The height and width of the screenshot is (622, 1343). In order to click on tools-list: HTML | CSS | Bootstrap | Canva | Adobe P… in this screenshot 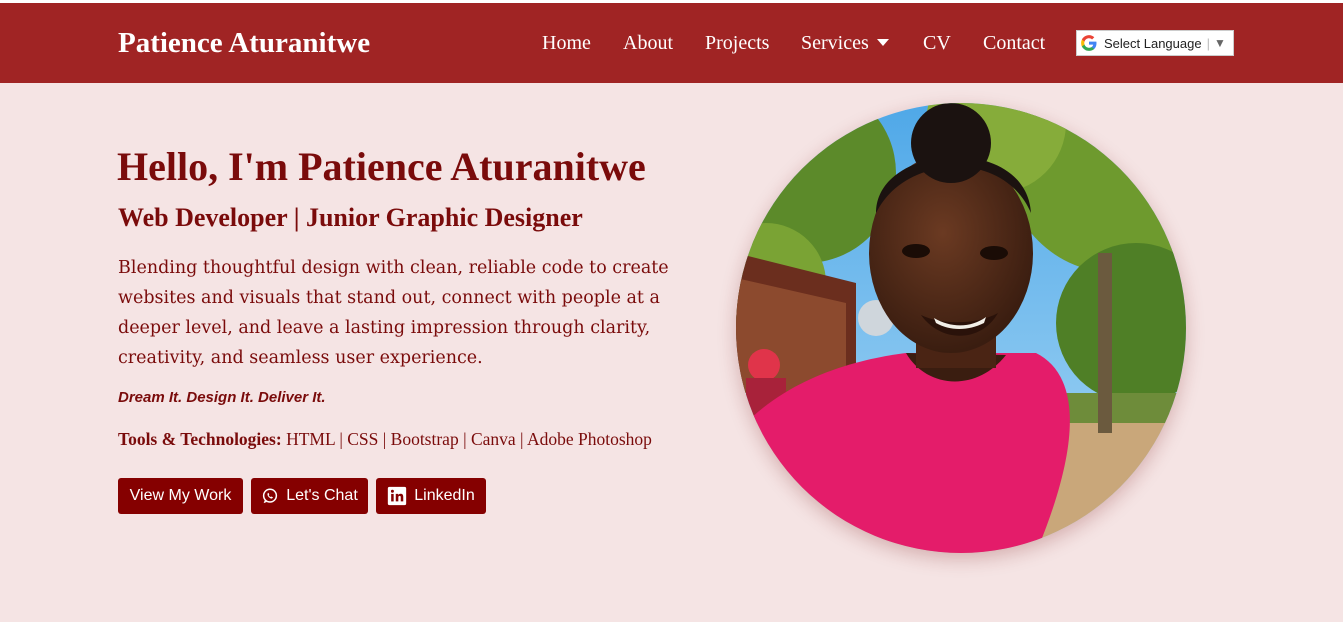, I will do `click(469, 439)`.